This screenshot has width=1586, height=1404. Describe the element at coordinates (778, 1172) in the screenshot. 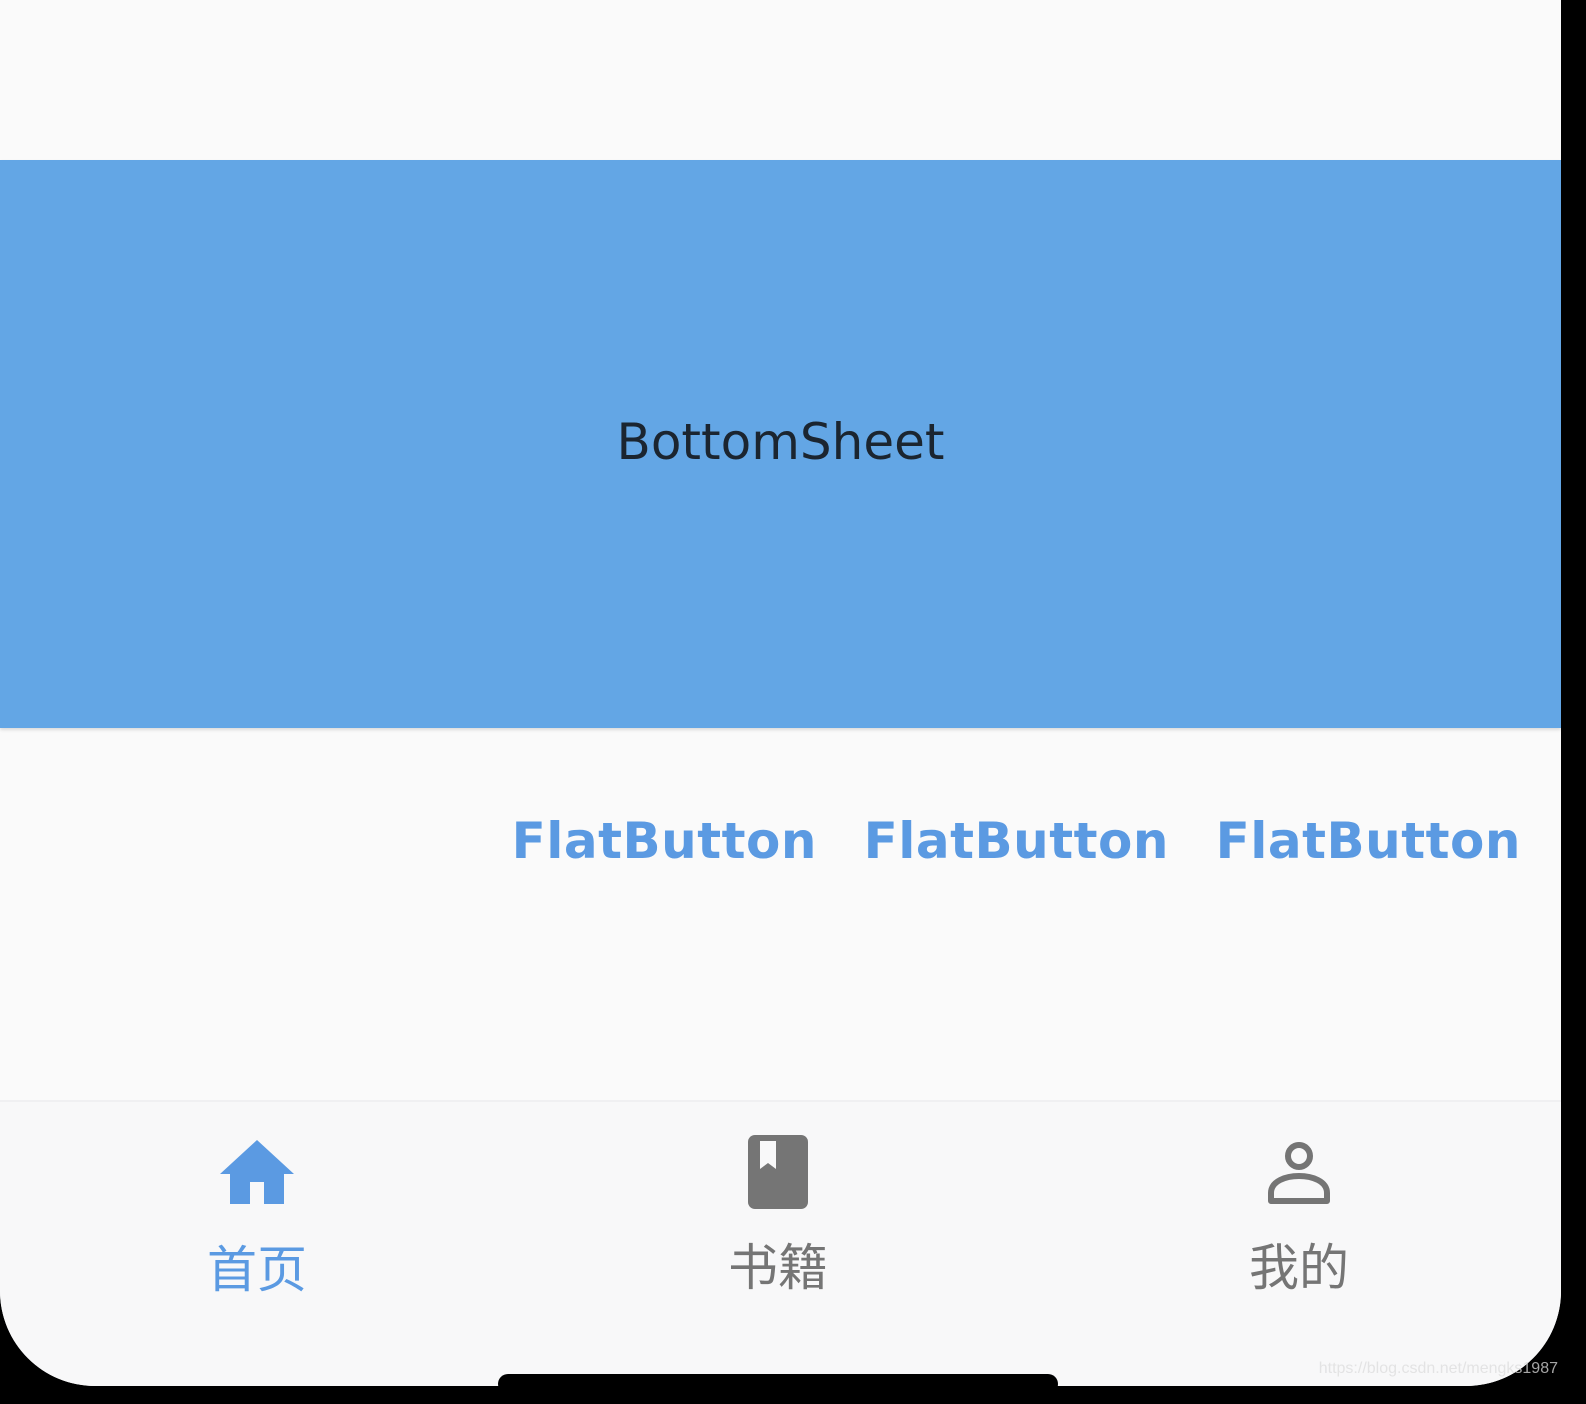

I see `book-icon` at that location.